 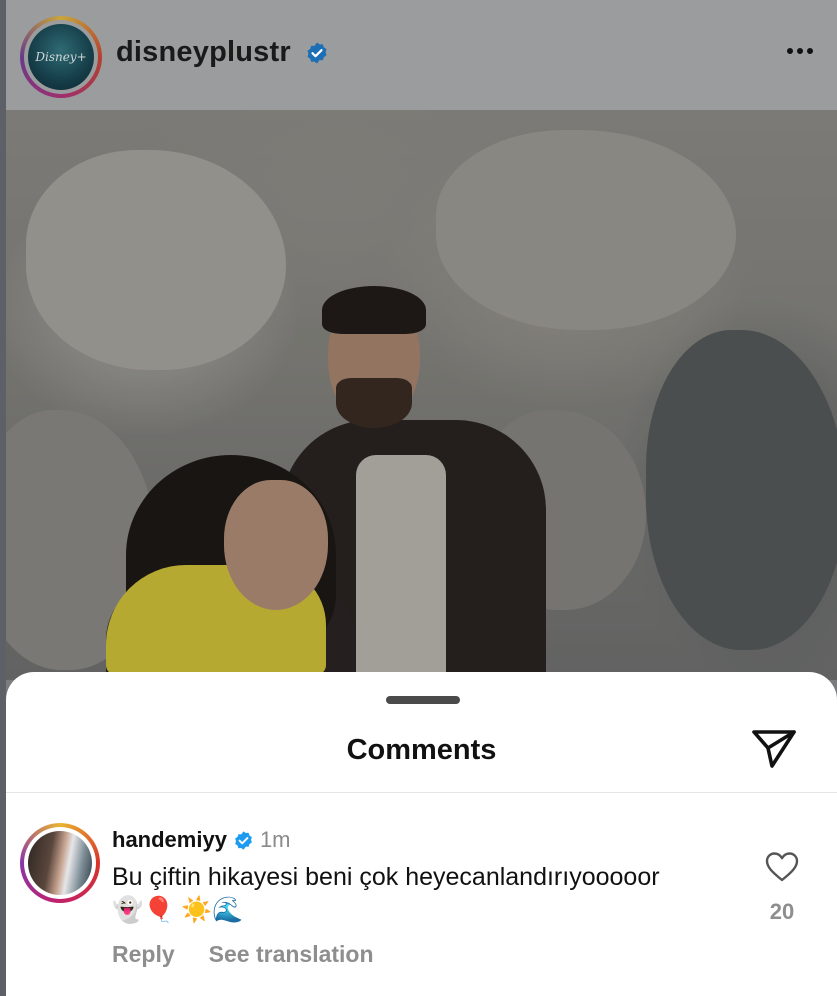 What do you see at coordinates (782, 911) in the screenshot?
I see `like-count: 20` at bounding box center [782, 911].